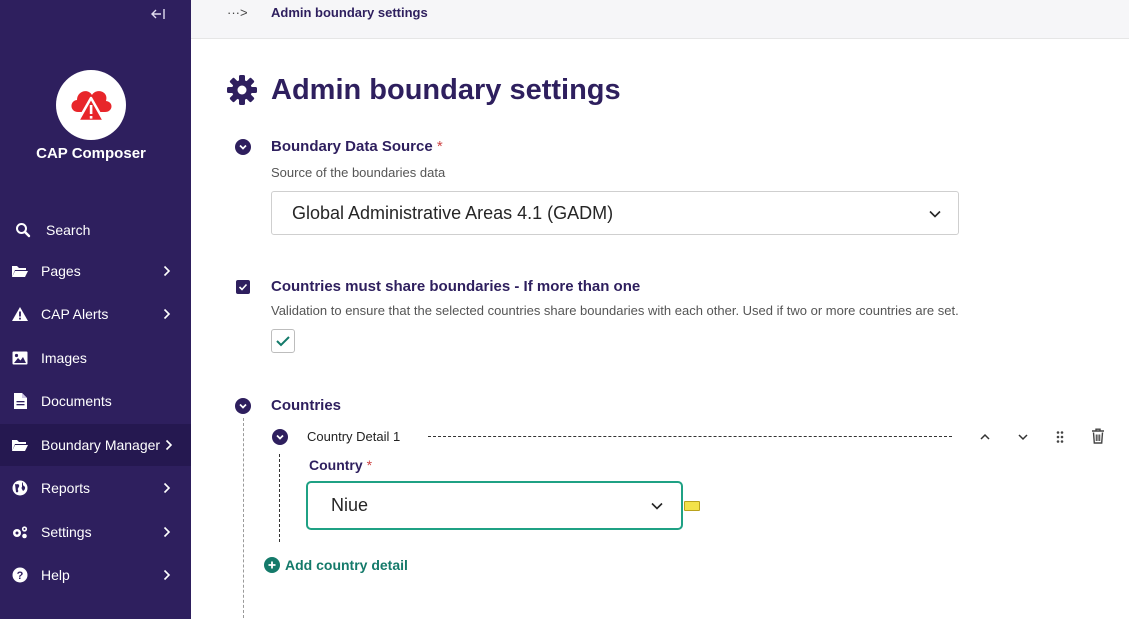 This screenshot has height=619, width=1129. I want to click on warning-icon, so click(20, 314).